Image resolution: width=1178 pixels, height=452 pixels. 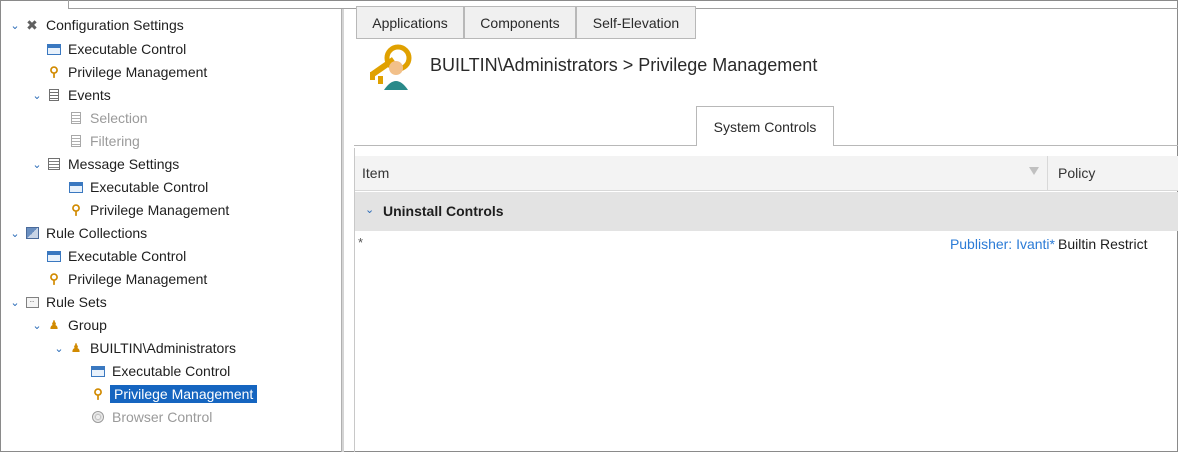 What do you see at coordinates (89, 95) in the screenshot?
I see `tree-item-label: Events` at bounding box center [89, 95].